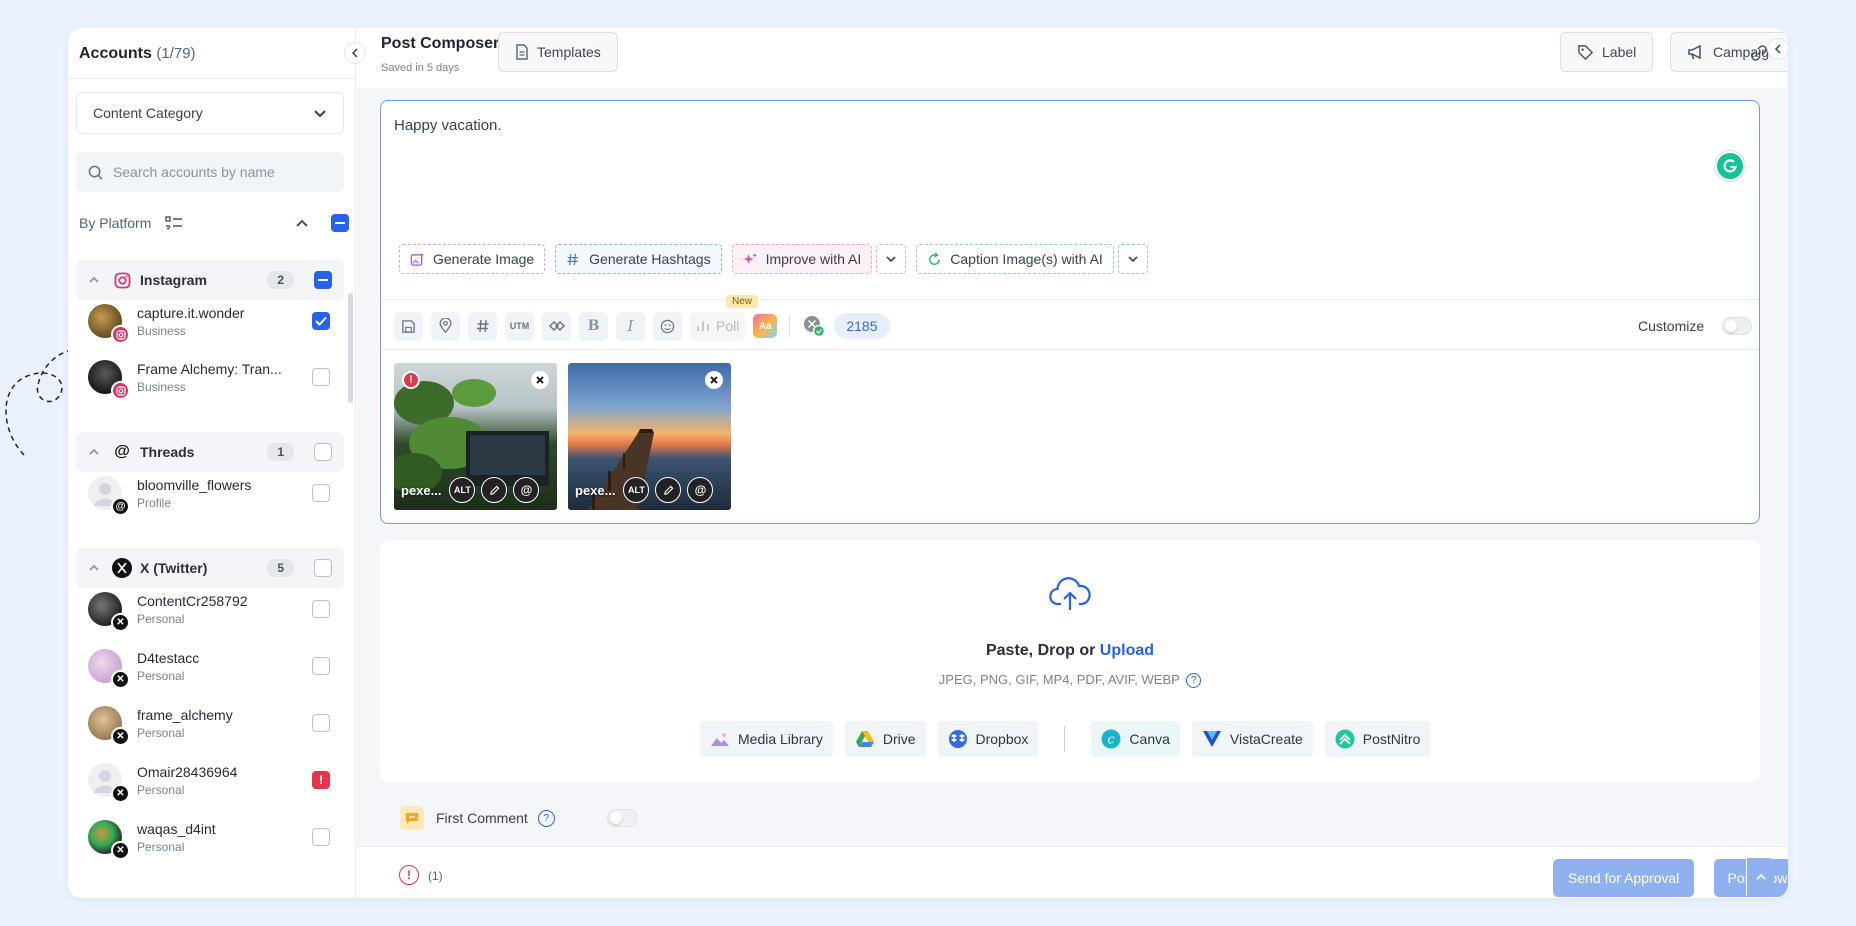 The height and width of the screenshot is (926, 1856). I want to click on generate-image-button: Generate Image, so click(472, 259).